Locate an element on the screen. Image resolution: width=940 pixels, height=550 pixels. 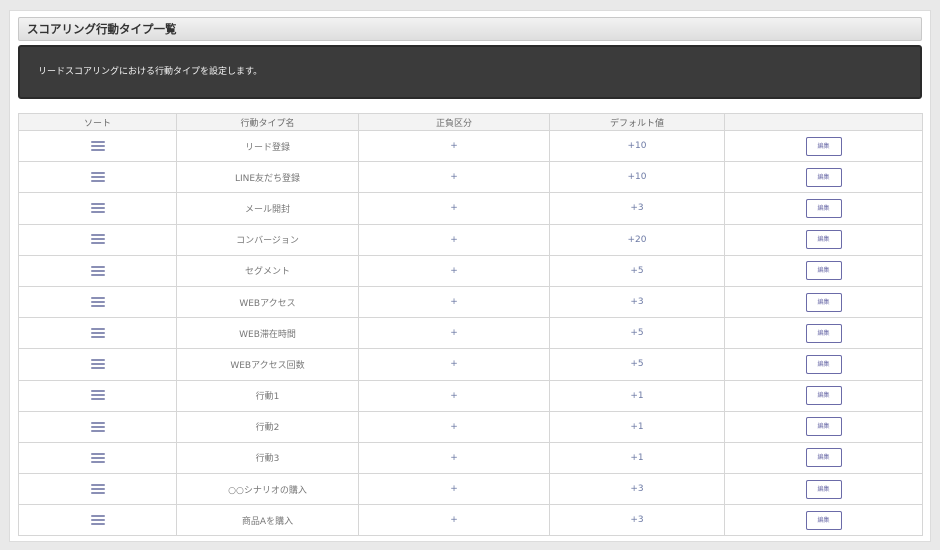
table-row: WEBアクセス + +3 編集 is located at coordinates (470, 302).